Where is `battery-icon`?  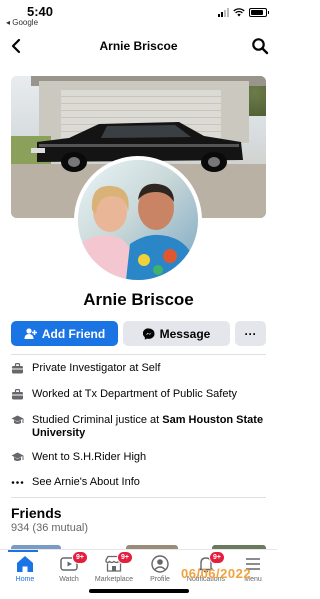 battery-icon is located at coordinates (259, 12).